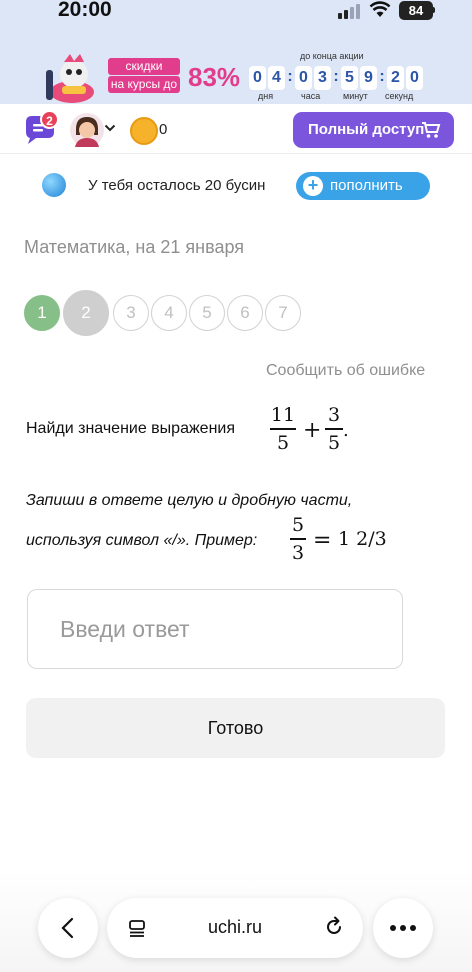 The width and height of the screenshot is (472, 972). What do you see at coordinates (283, 313) in the screenshot?
I see `progress-step: 7` at bounding box center [283, 313].